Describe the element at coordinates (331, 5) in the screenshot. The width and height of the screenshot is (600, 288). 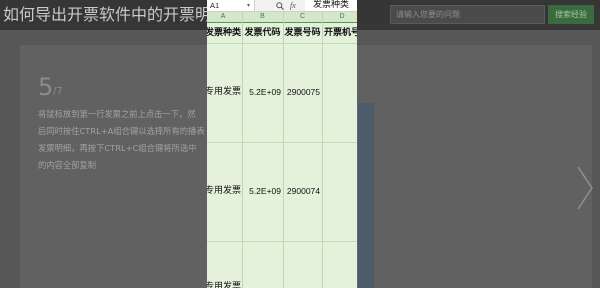
I see `formula-content: 发票种类` at that location.